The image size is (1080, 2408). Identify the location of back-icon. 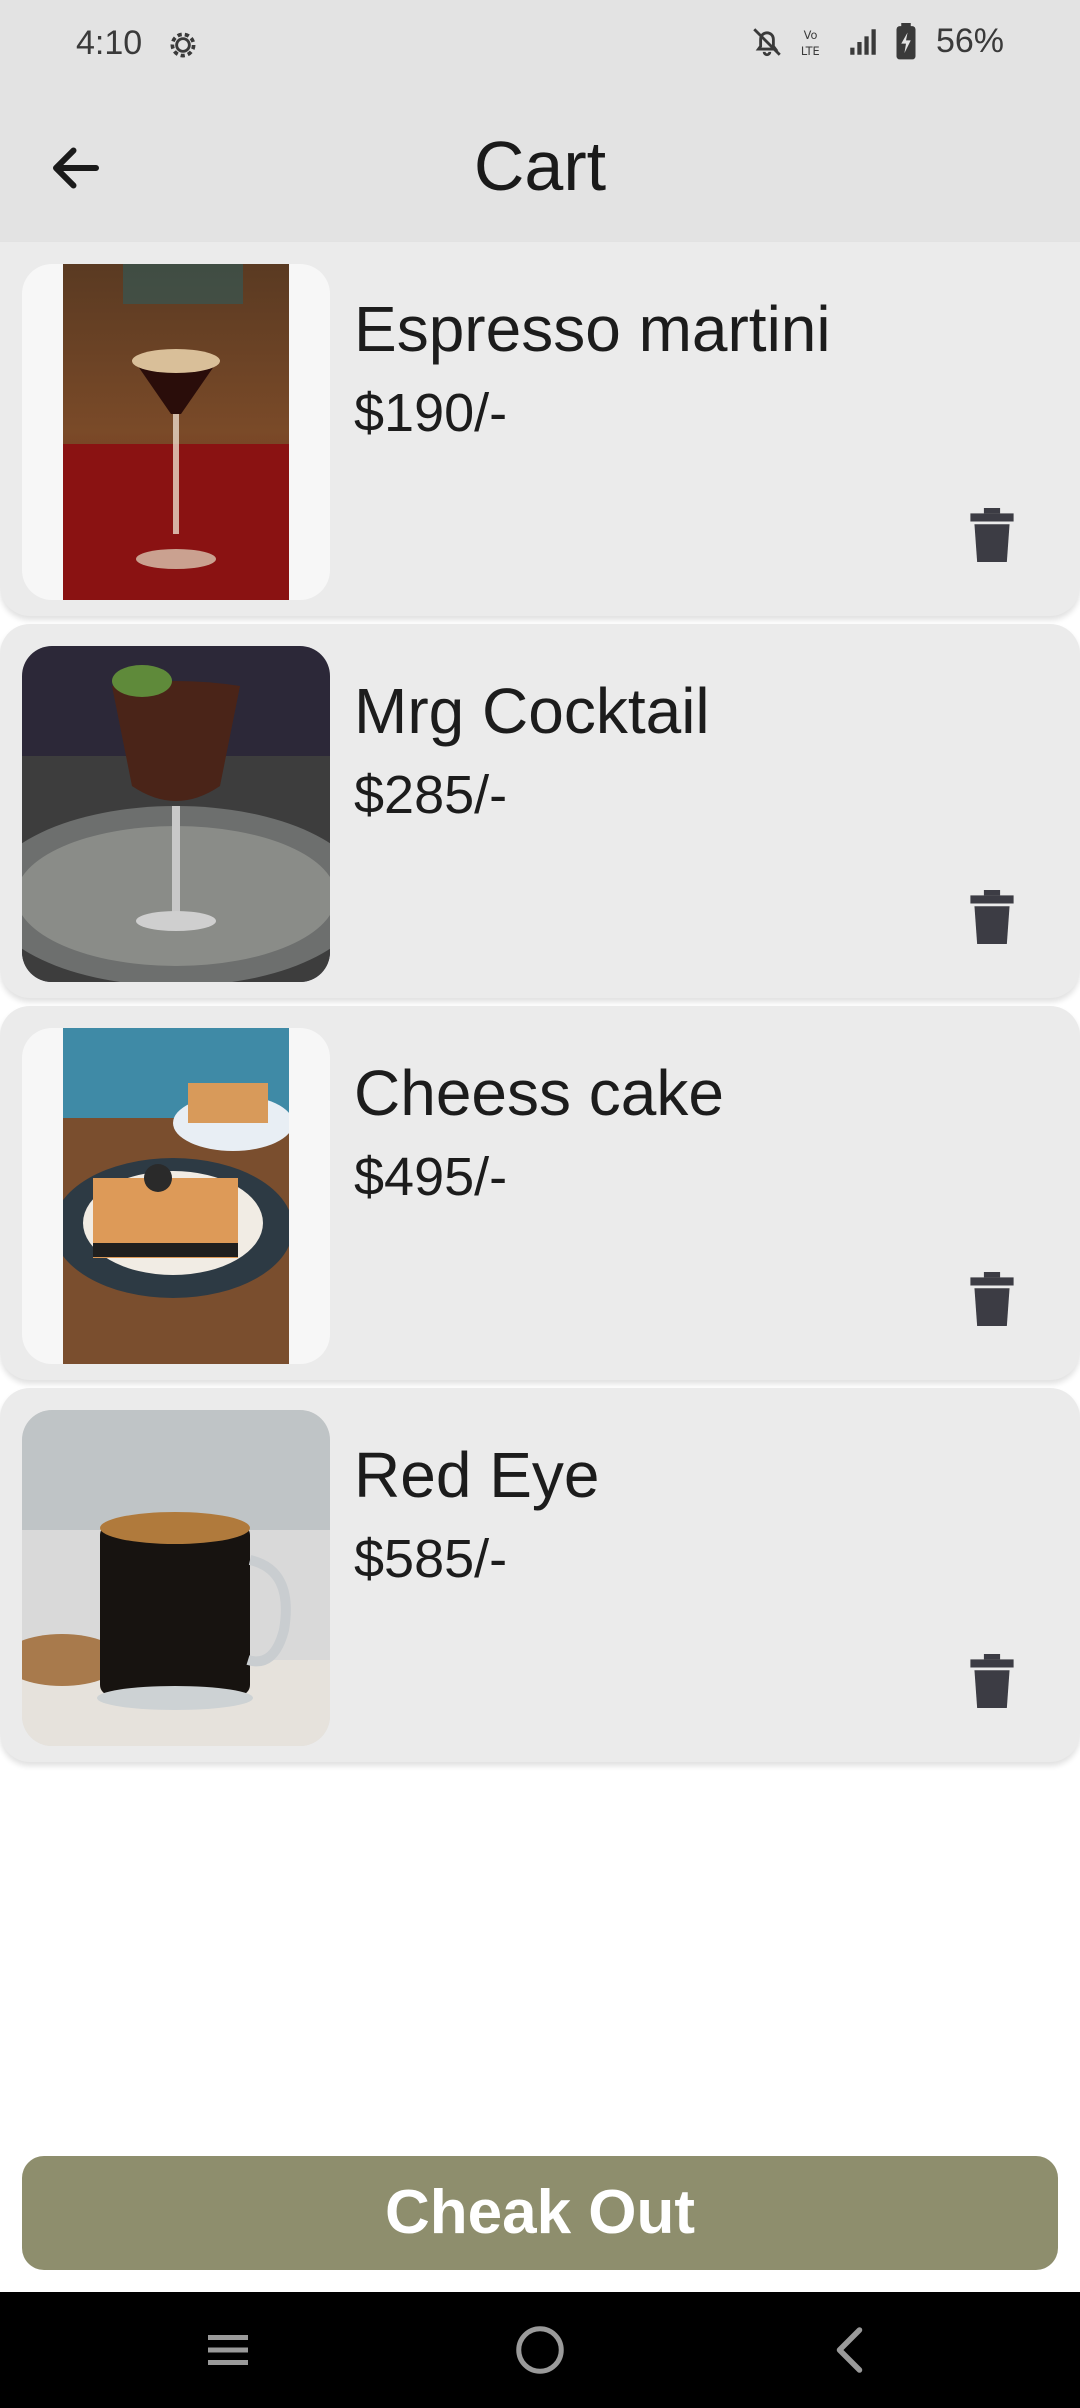
(852, 2350).